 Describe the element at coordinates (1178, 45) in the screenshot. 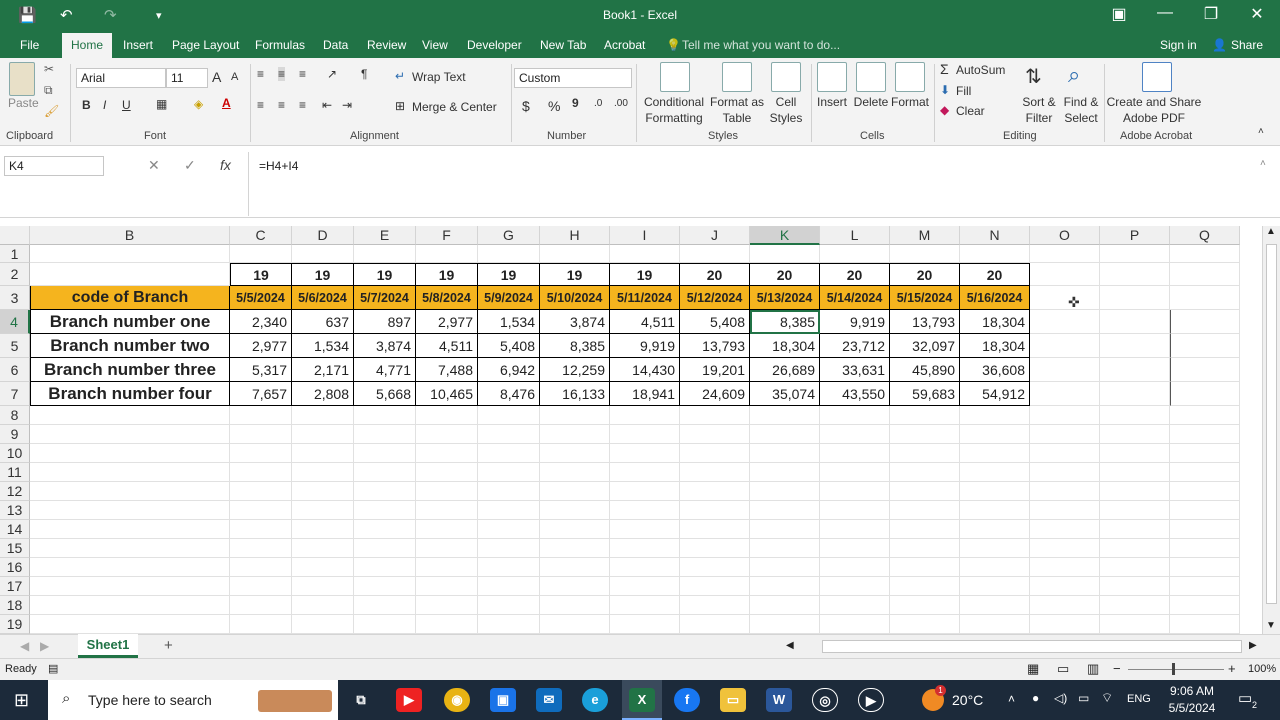

I see `sign-in-link: Sign in` at that location.